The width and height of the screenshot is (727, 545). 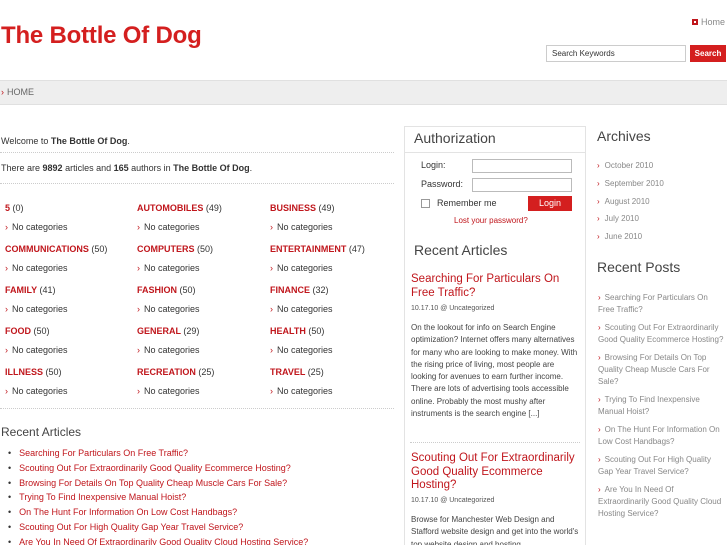 What do you see at coordinates (70, 249) in the screenshot?
I see `category-link: COMMUNICATIONS (50)` at bounding box center [70, 249].